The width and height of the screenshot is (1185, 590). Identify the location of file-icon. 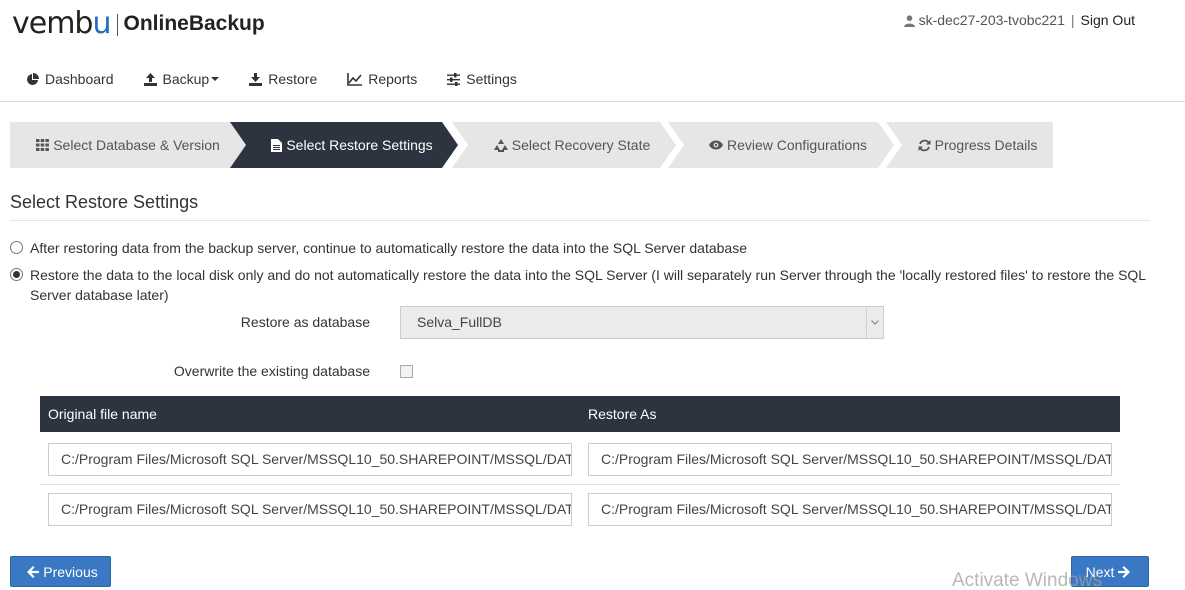
(277, 145).